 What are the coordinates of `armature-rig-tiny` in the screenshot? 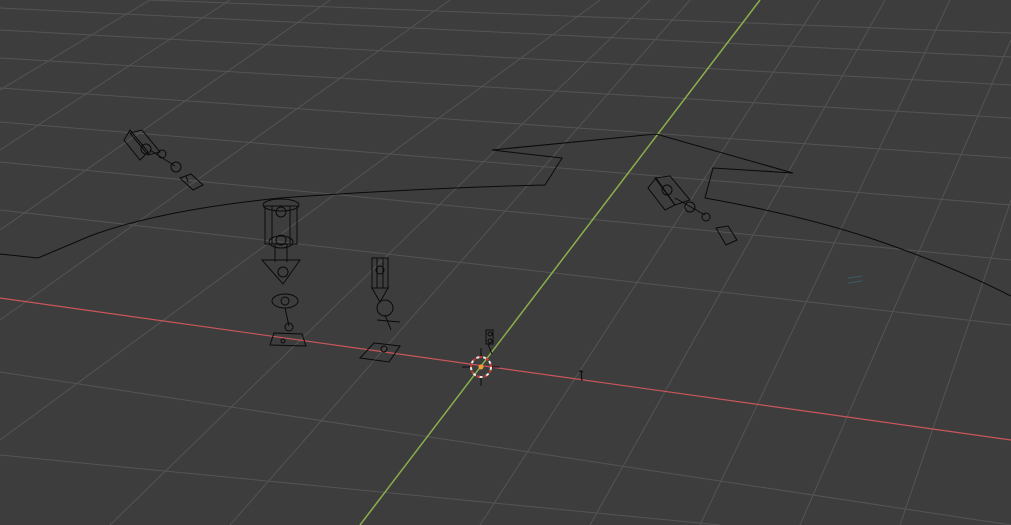 It's located at (489, 342).